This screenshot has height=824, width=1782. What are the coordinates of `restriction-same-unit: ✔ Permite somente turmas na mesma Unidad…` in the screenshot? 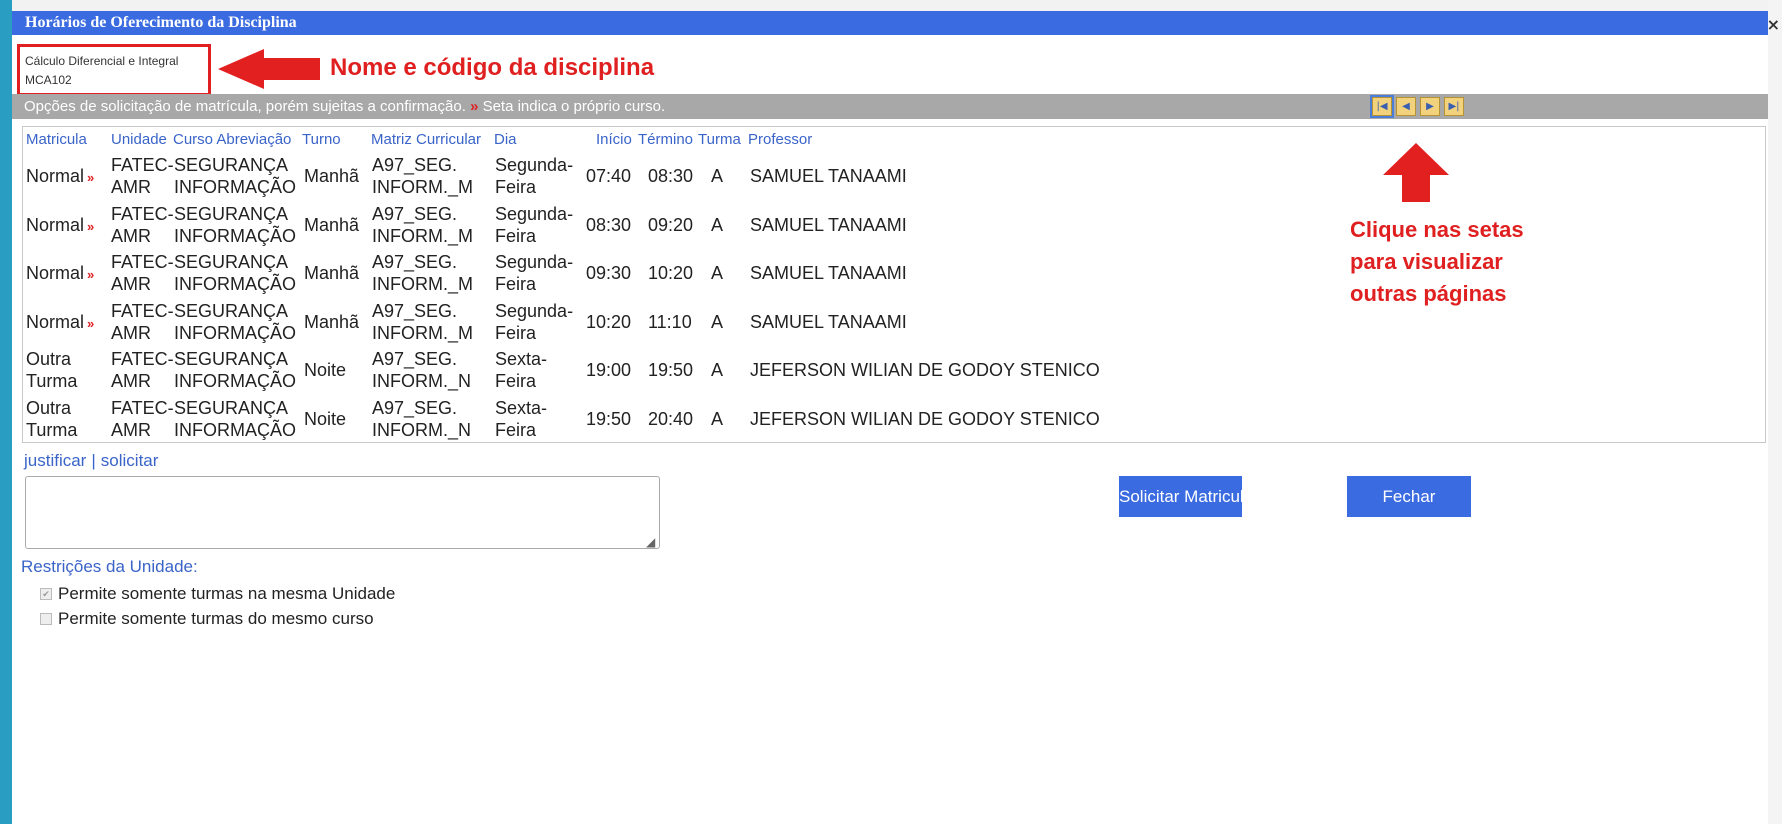 It's located at (217, 594).